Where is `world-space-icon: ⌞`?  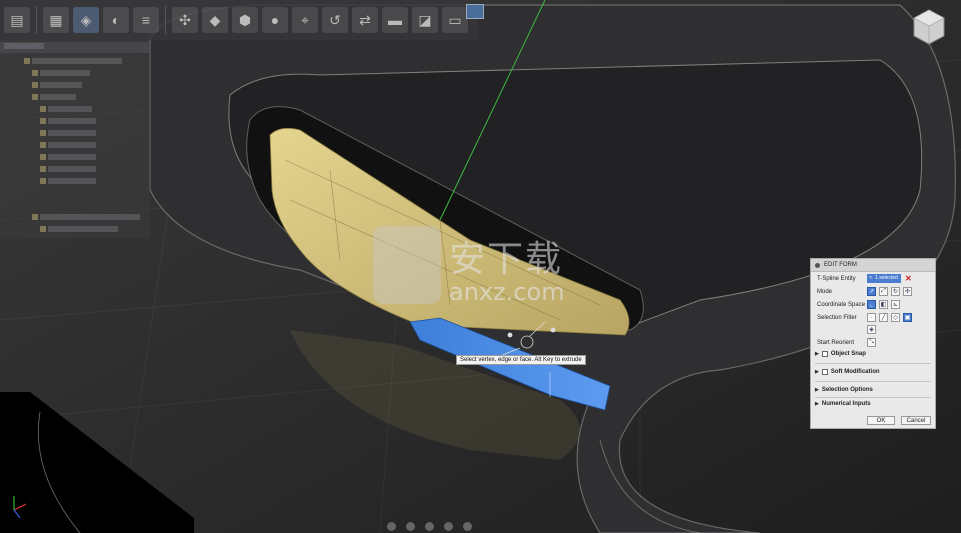 world-space-icon: ⌞ is located at coordinates (871, 304).